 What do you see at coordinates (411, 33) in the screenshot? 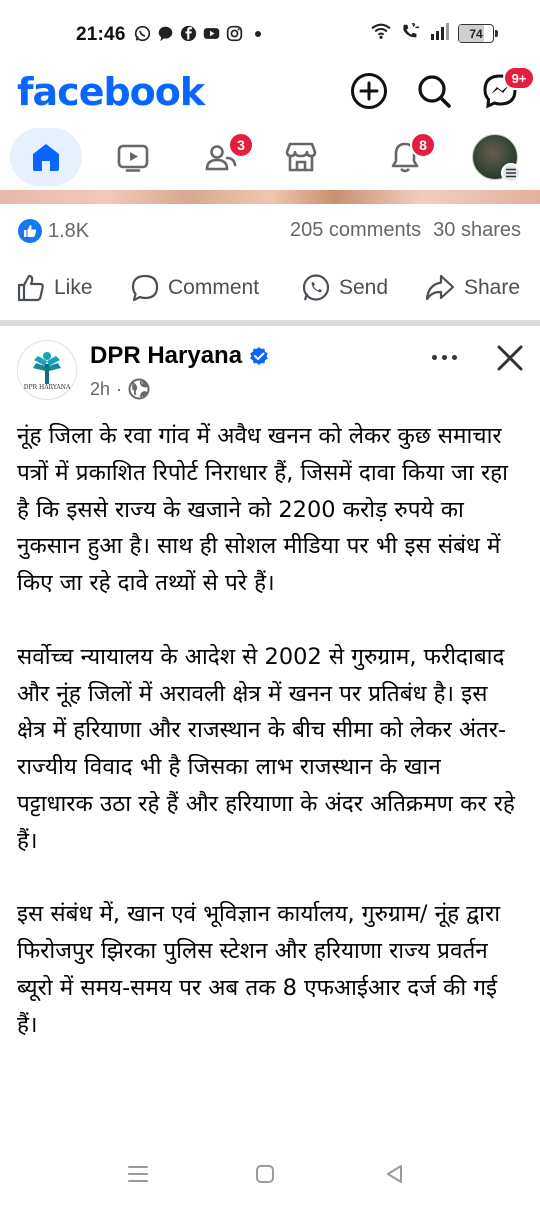
I see `volte-call-icon` at bounding box center [411, 33].